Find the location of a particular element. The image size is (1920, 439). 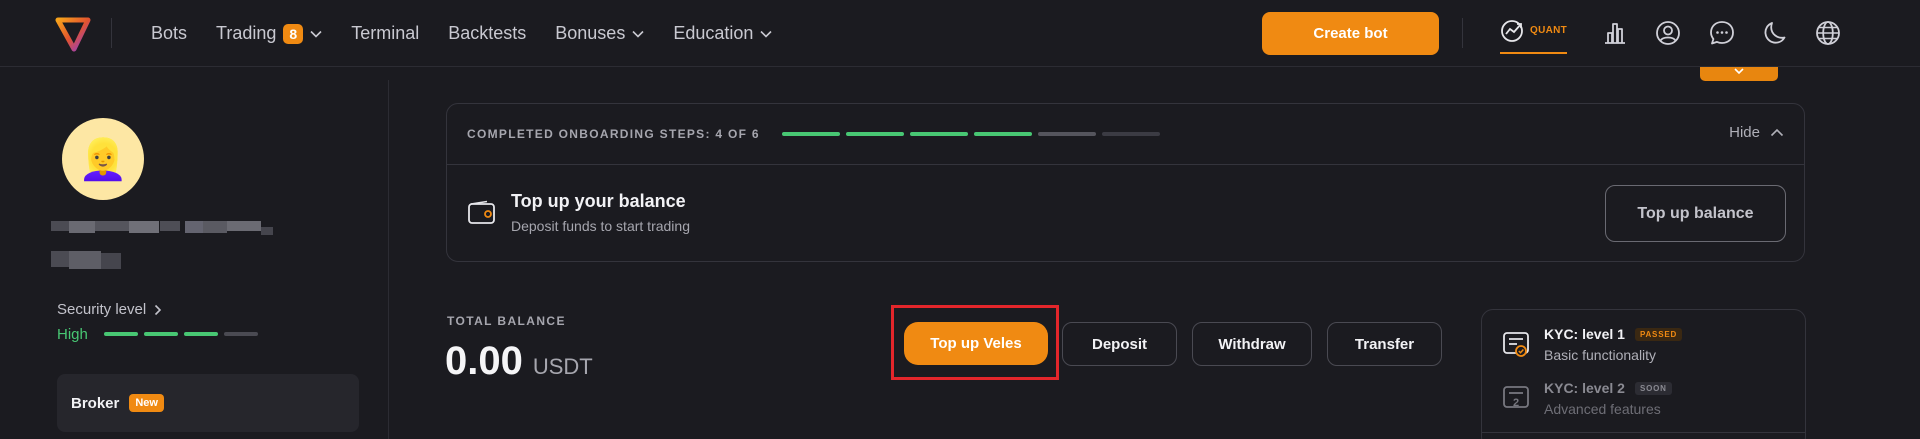

nav-education-label: Education is located at coordinates (713, 33).